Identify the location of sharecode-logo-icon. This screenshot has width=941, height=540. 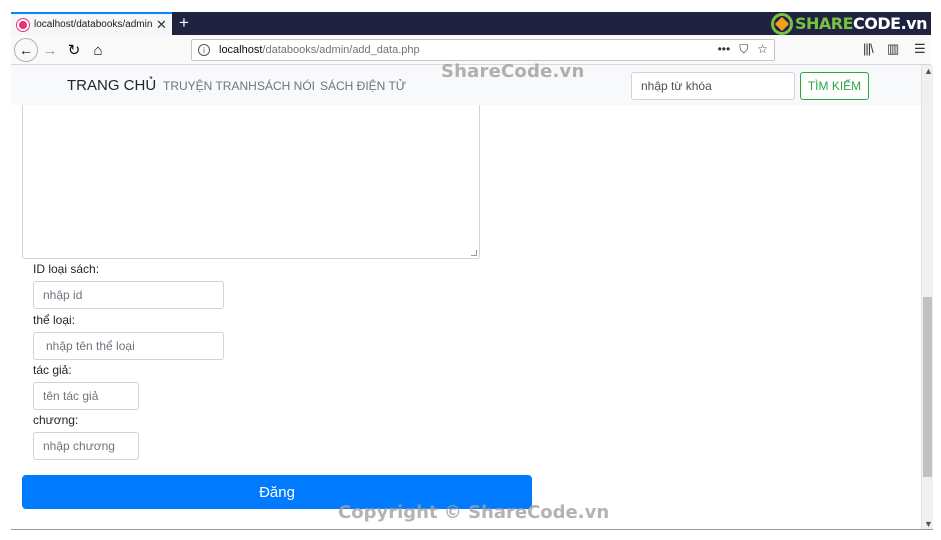
(782, 23).